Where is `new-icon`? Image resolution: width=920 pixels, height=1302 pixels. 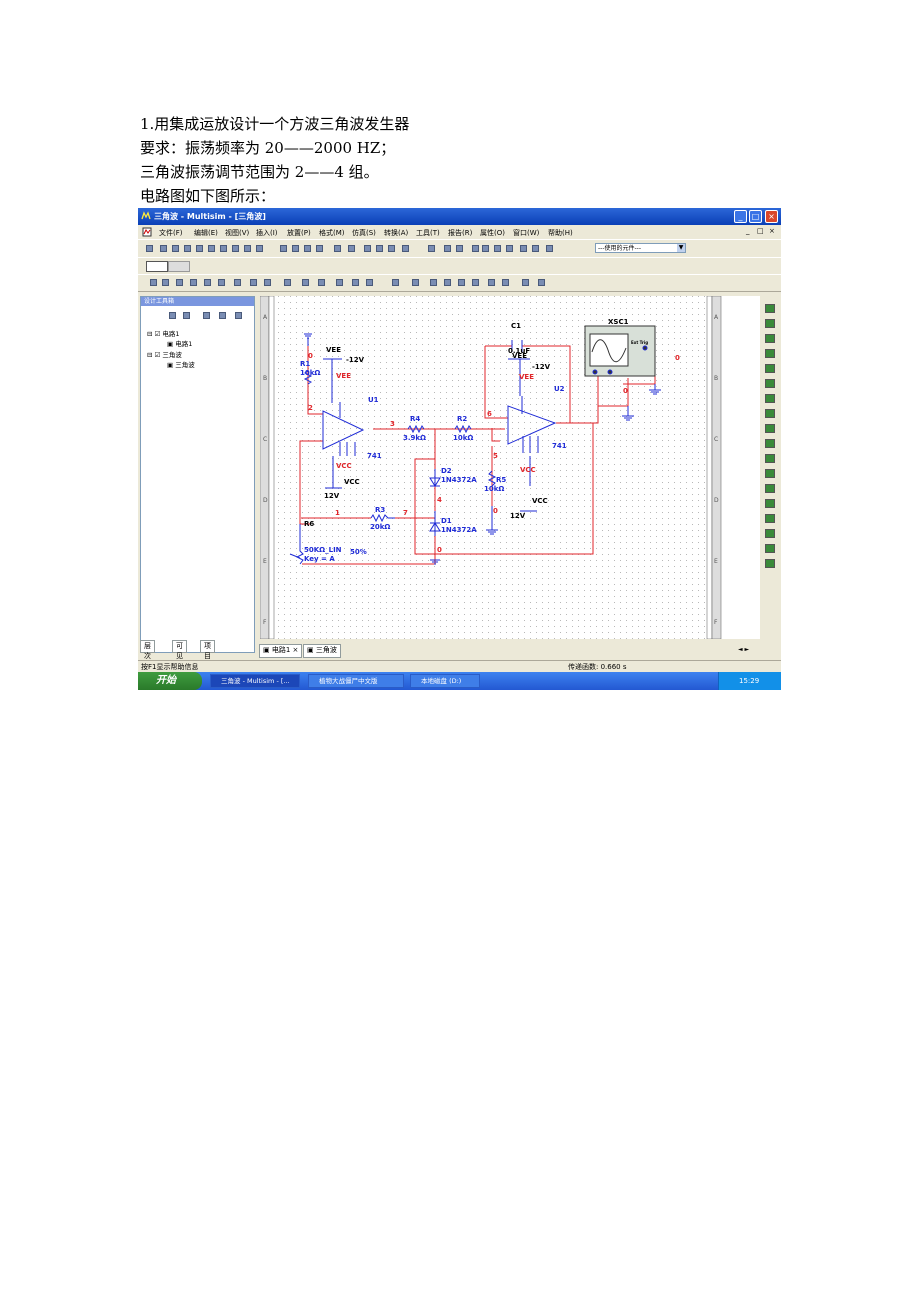
new-icon is located at coordinates (172, 315).